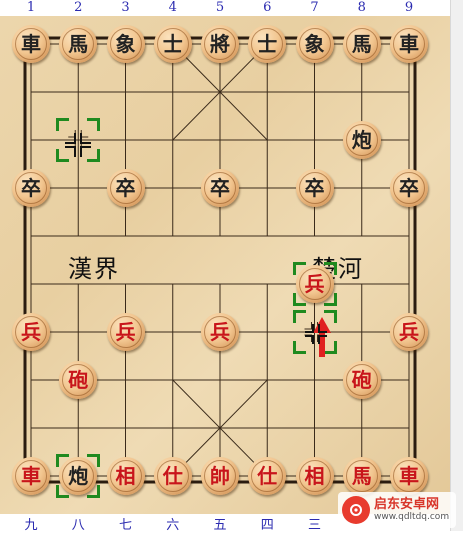  I want to click on file-number: 1, so click(31, 7).